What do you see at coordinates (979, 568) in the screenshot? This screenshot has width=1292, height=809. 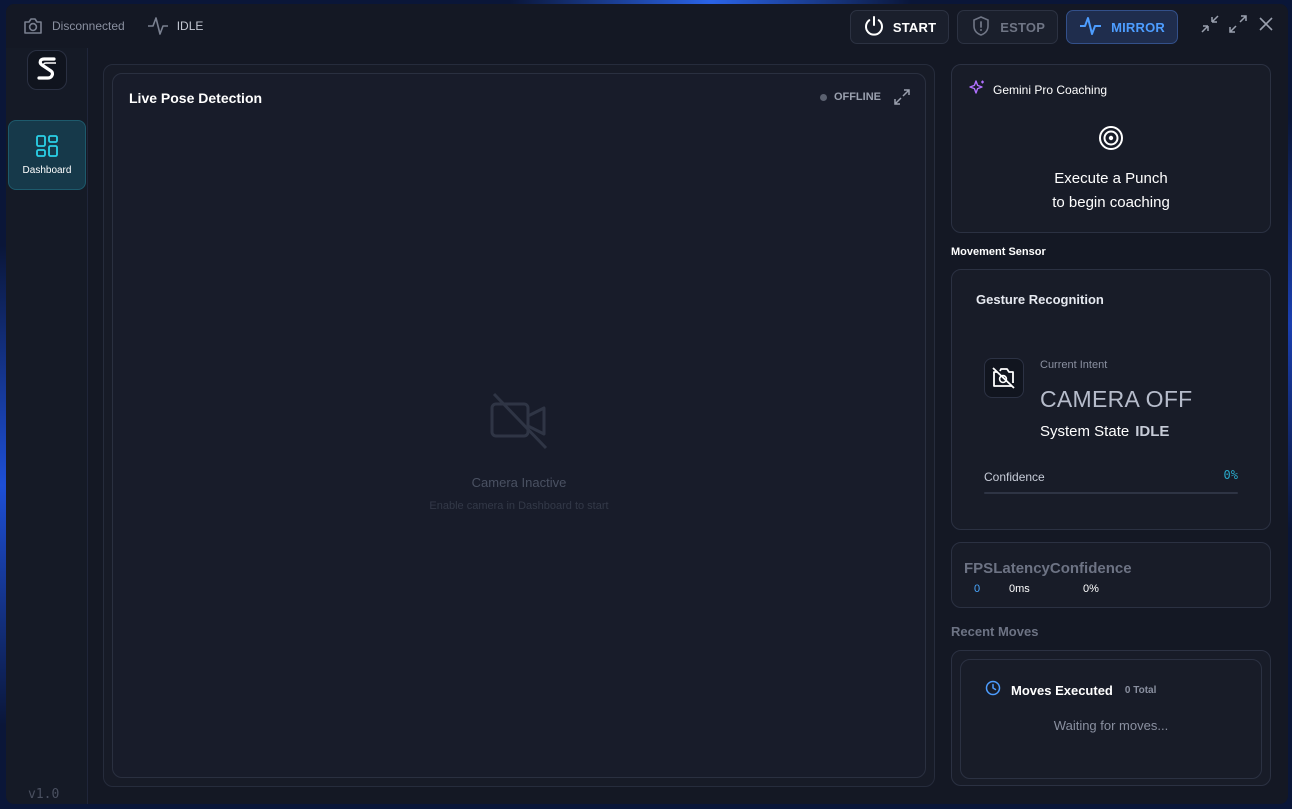 I see `fps-label: FPS` at bounding box center [979, 568].